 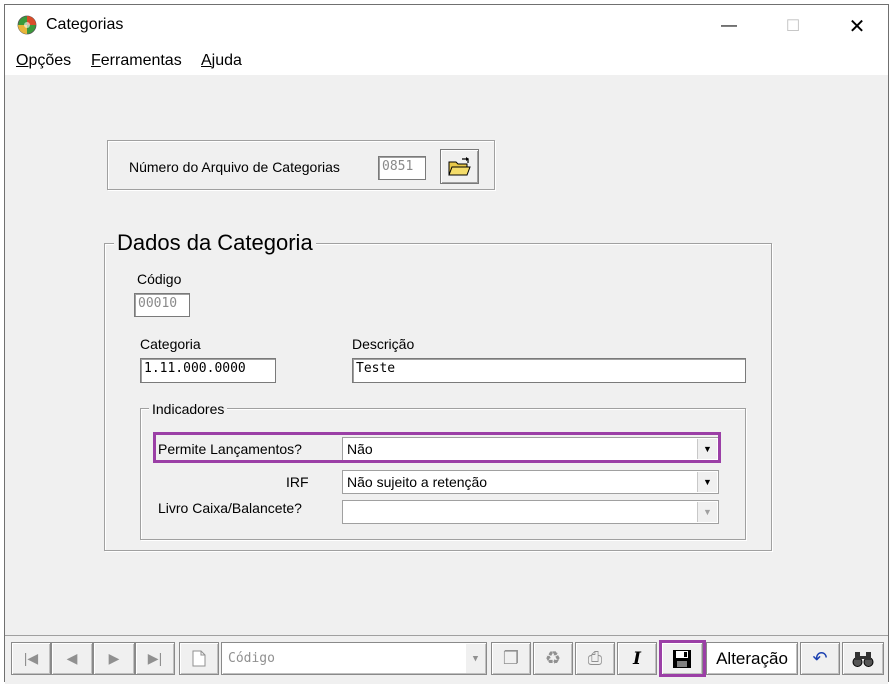 I want to click on first-record-button: |◀, so click(x=31, y=658).